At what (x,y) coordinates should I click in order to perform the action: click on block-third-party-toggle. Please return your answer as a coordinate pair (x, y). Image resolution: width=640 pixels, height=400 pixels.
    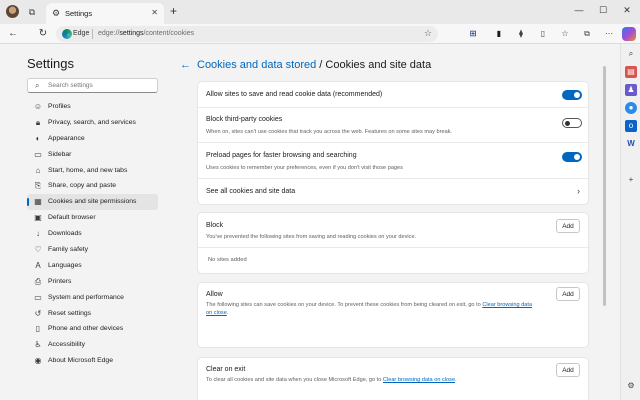
    Looking at the image, I should click on (572, 123).